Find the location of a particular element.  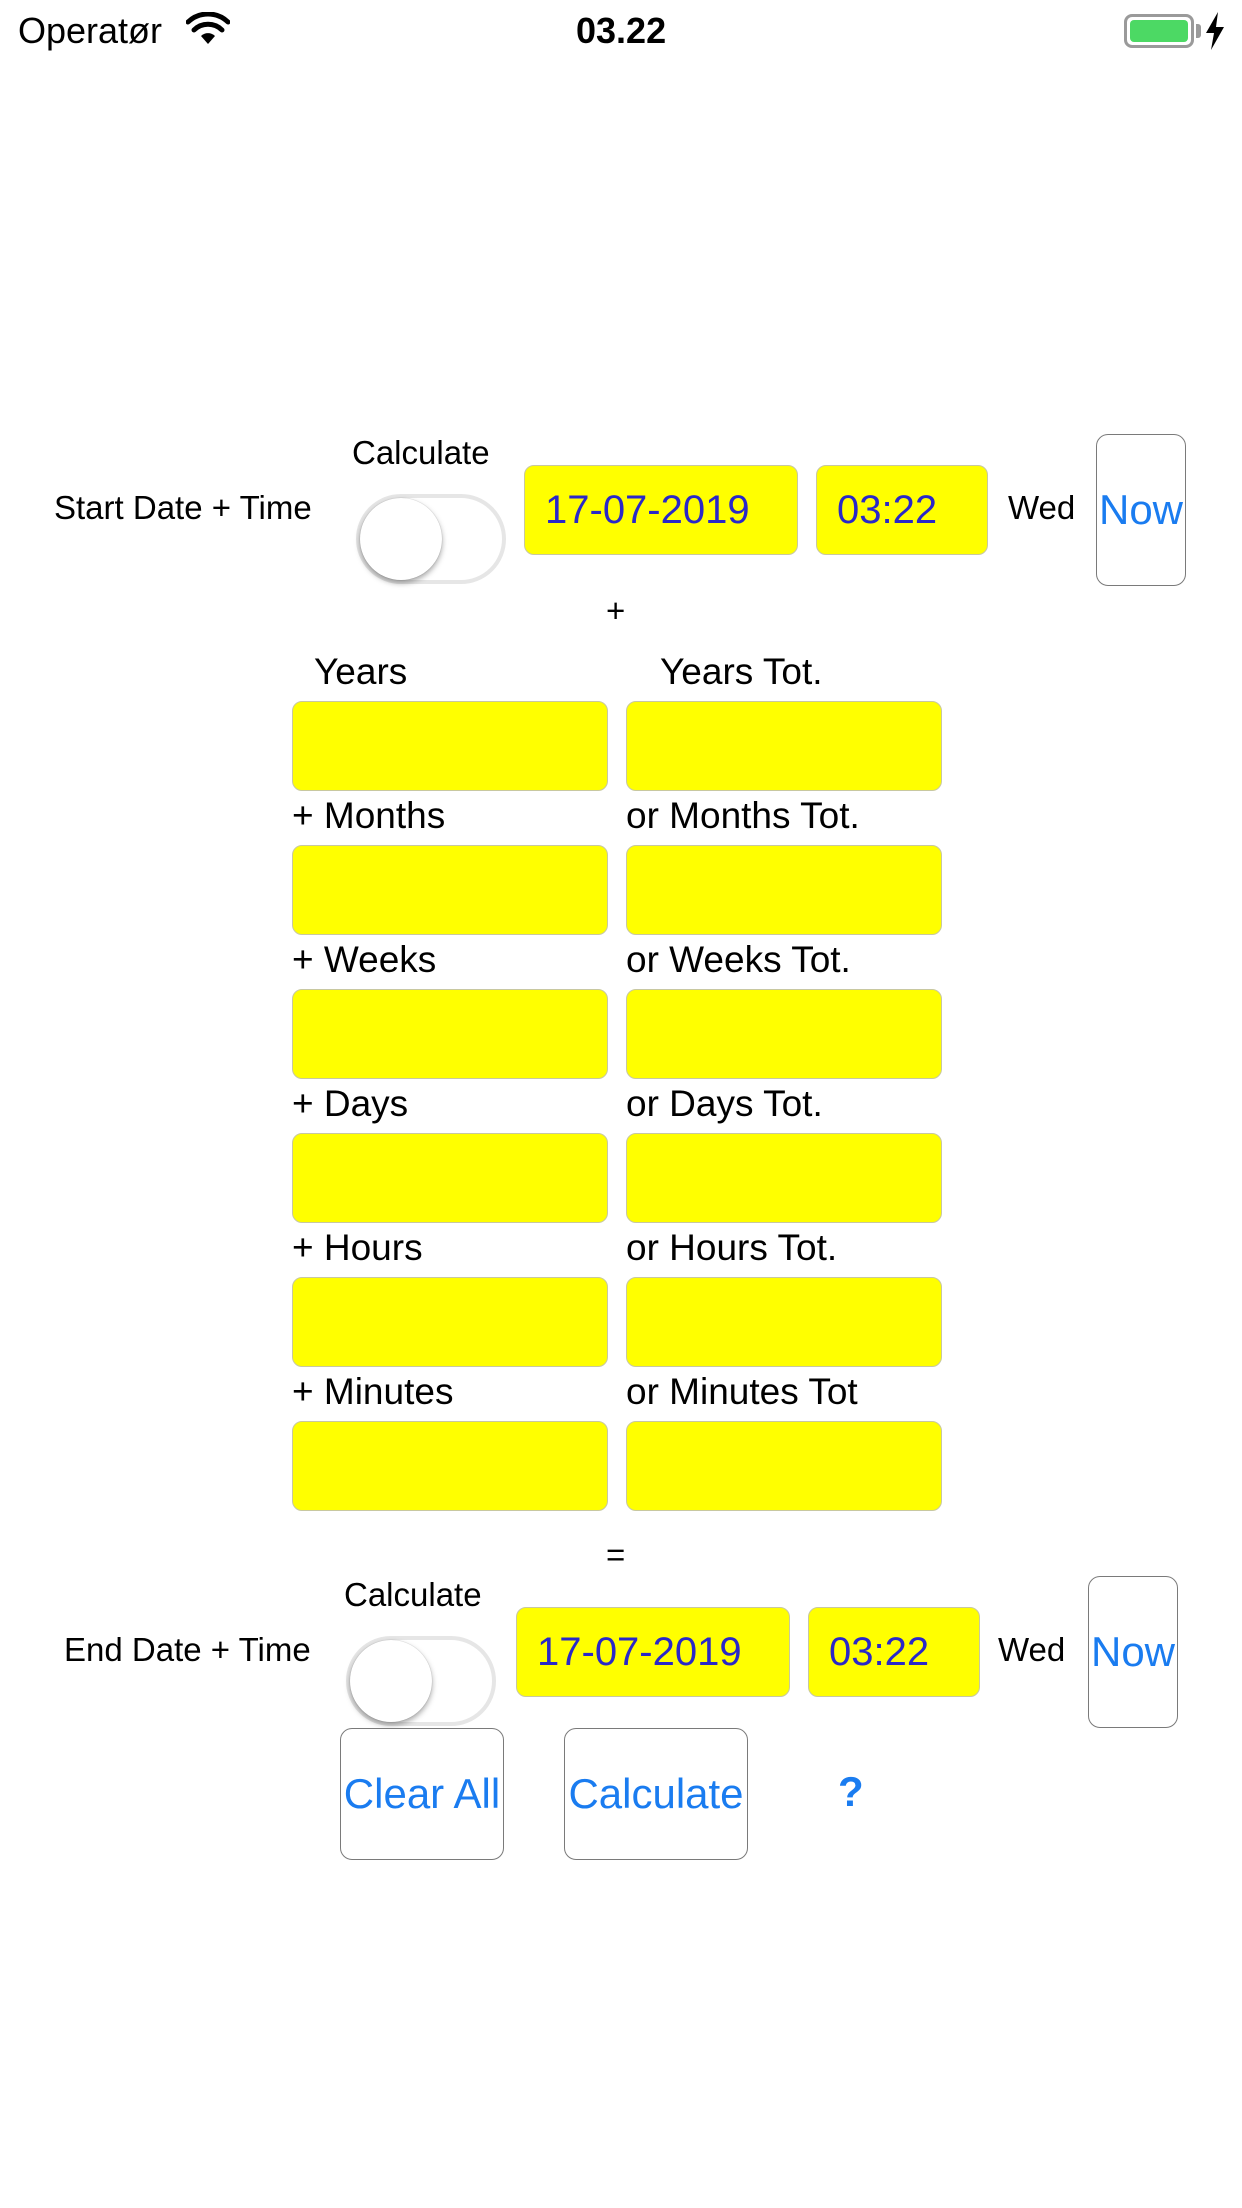

days-total-label: or Days Tot. is located at coordinates (724, 1103).